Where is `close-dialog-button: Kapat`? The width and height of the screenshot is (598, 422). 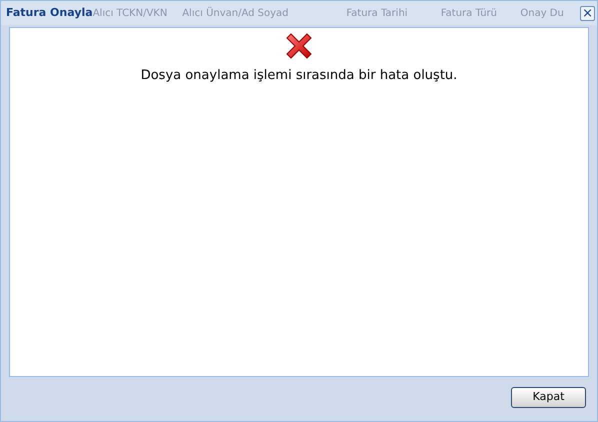
close-dialog-button: Kapat is located at coordinates (548, 397).